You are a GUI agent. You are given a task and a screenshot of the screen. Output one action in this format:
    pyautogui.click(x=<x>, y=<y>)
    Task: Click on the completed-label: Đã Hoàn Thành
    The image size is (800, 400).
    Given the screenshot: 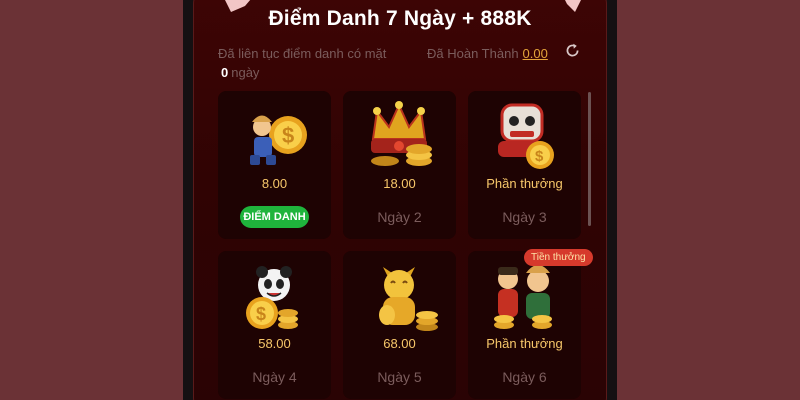 What is the action you would take?
    pyautogui.click(x=473, y=53)
    